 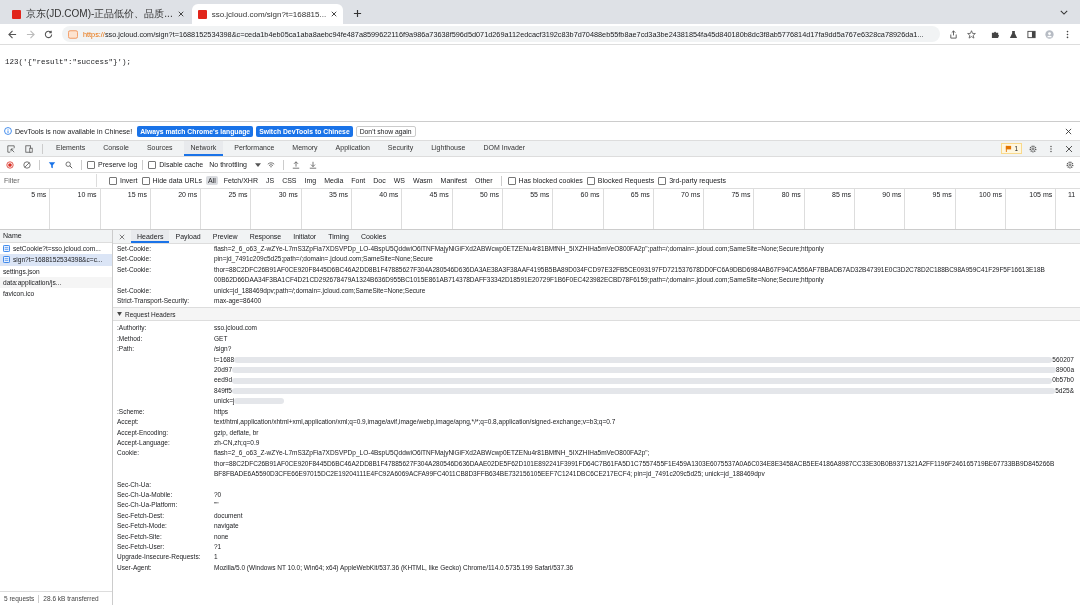 What do you see at coordinates (52, 164) in the screenshot?
I see `filter-icon` at bounding box center [52, 164].